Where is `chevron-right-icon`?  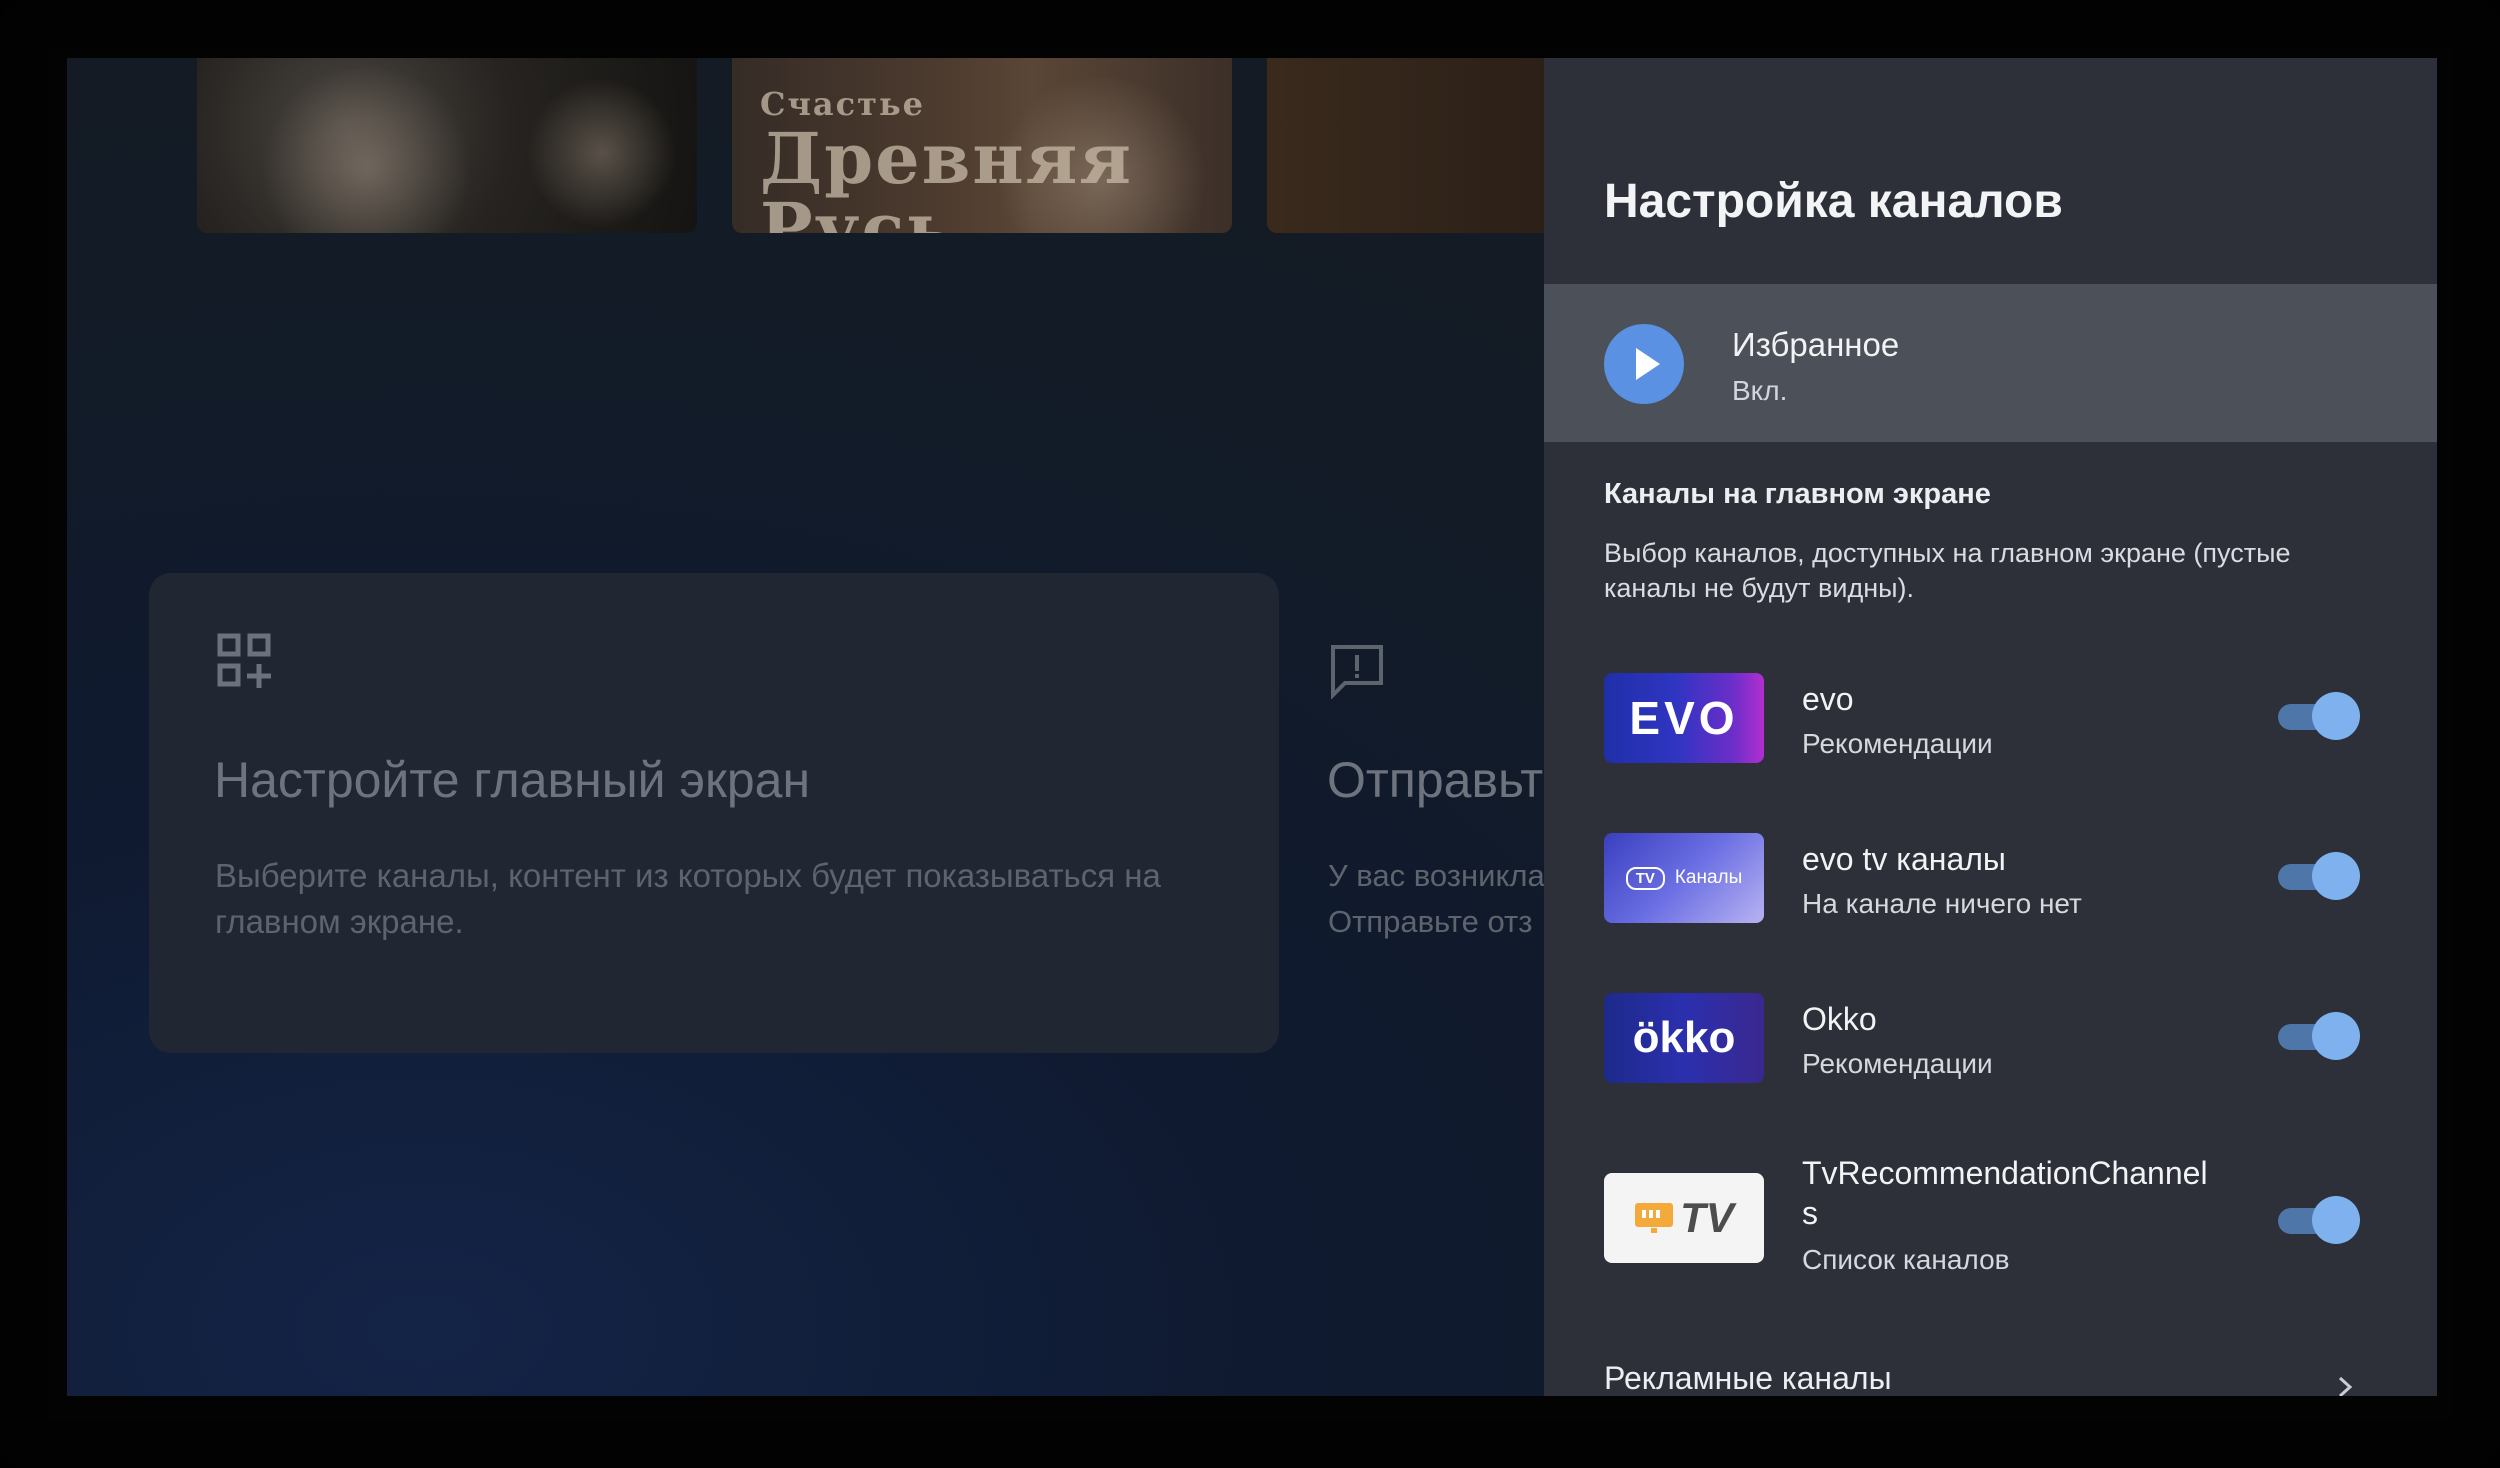
chevron-right-icon is located at coordinates (2345, 1386).